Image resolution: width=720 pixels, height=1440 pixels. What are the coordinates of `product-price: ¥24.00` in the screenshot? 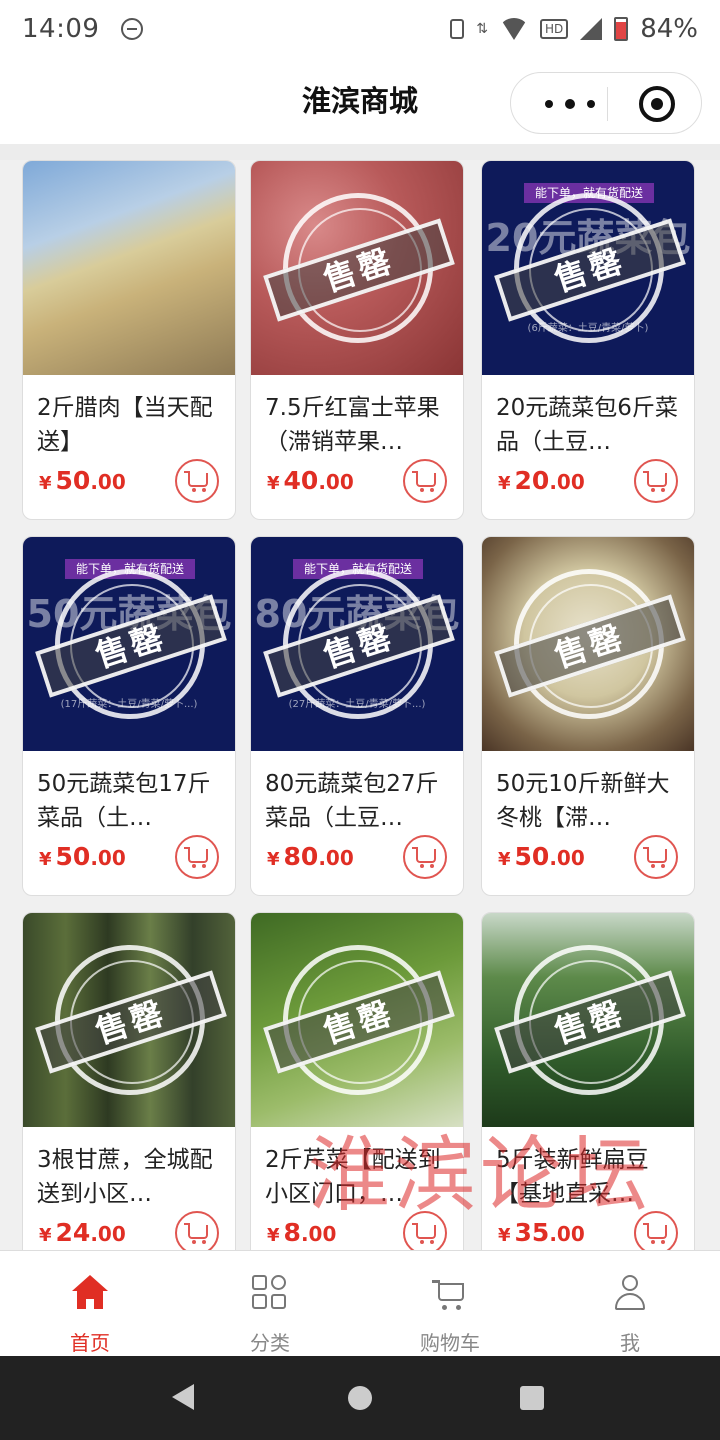 It's located at (82, 1232).